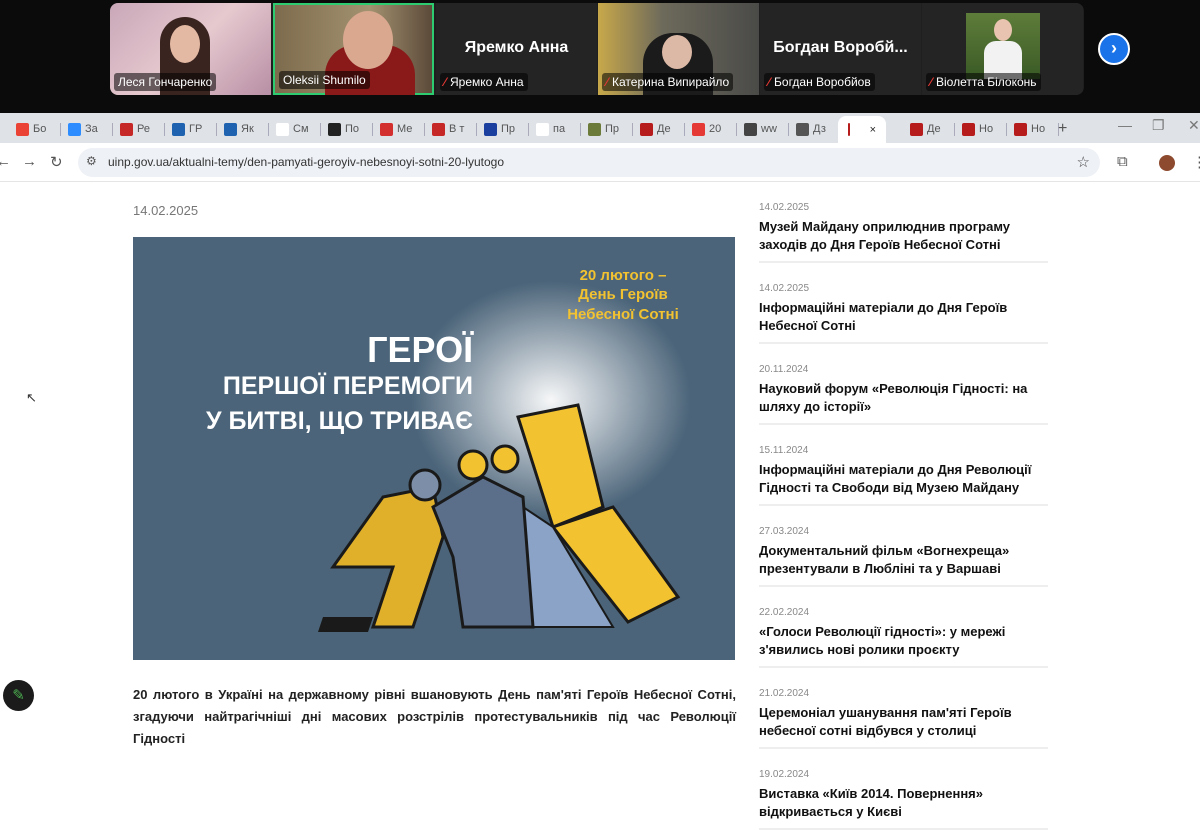  I want to click on tab-label: Дз, so click(819, 129).